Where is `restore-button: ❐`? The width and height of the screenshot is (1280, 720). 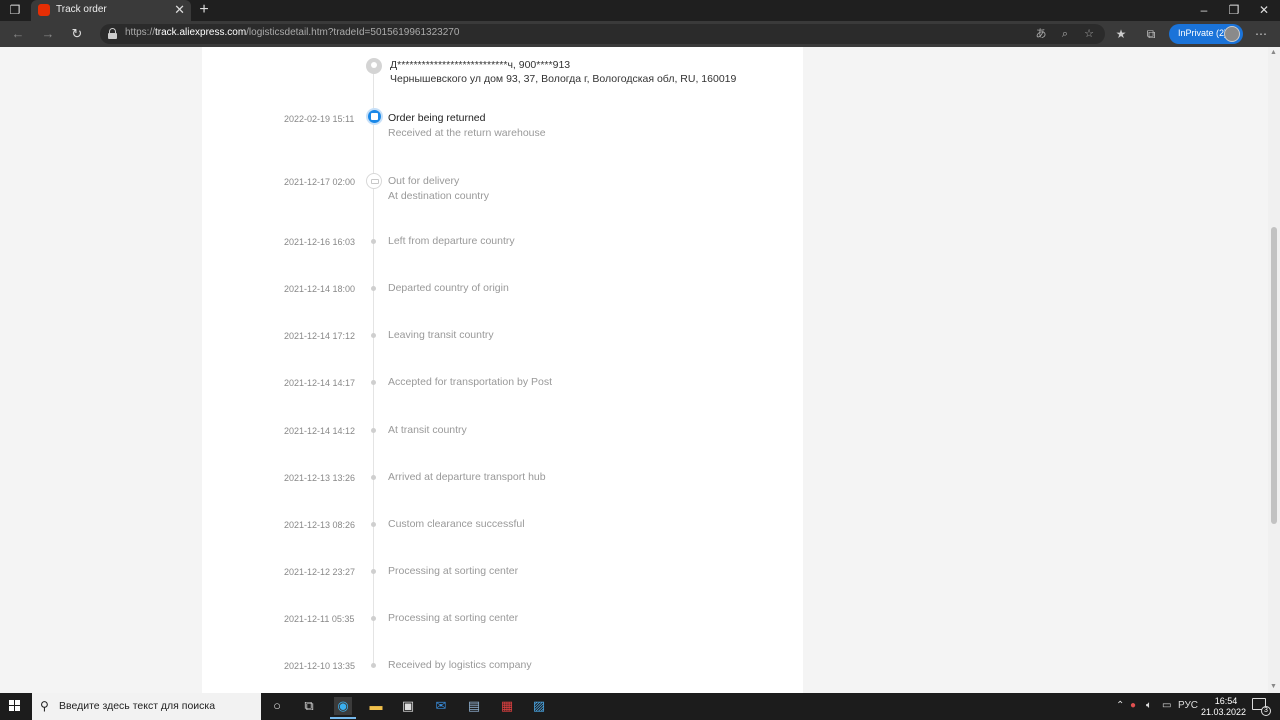 restore-button: ❐ is located at coordinates (1234, 10).